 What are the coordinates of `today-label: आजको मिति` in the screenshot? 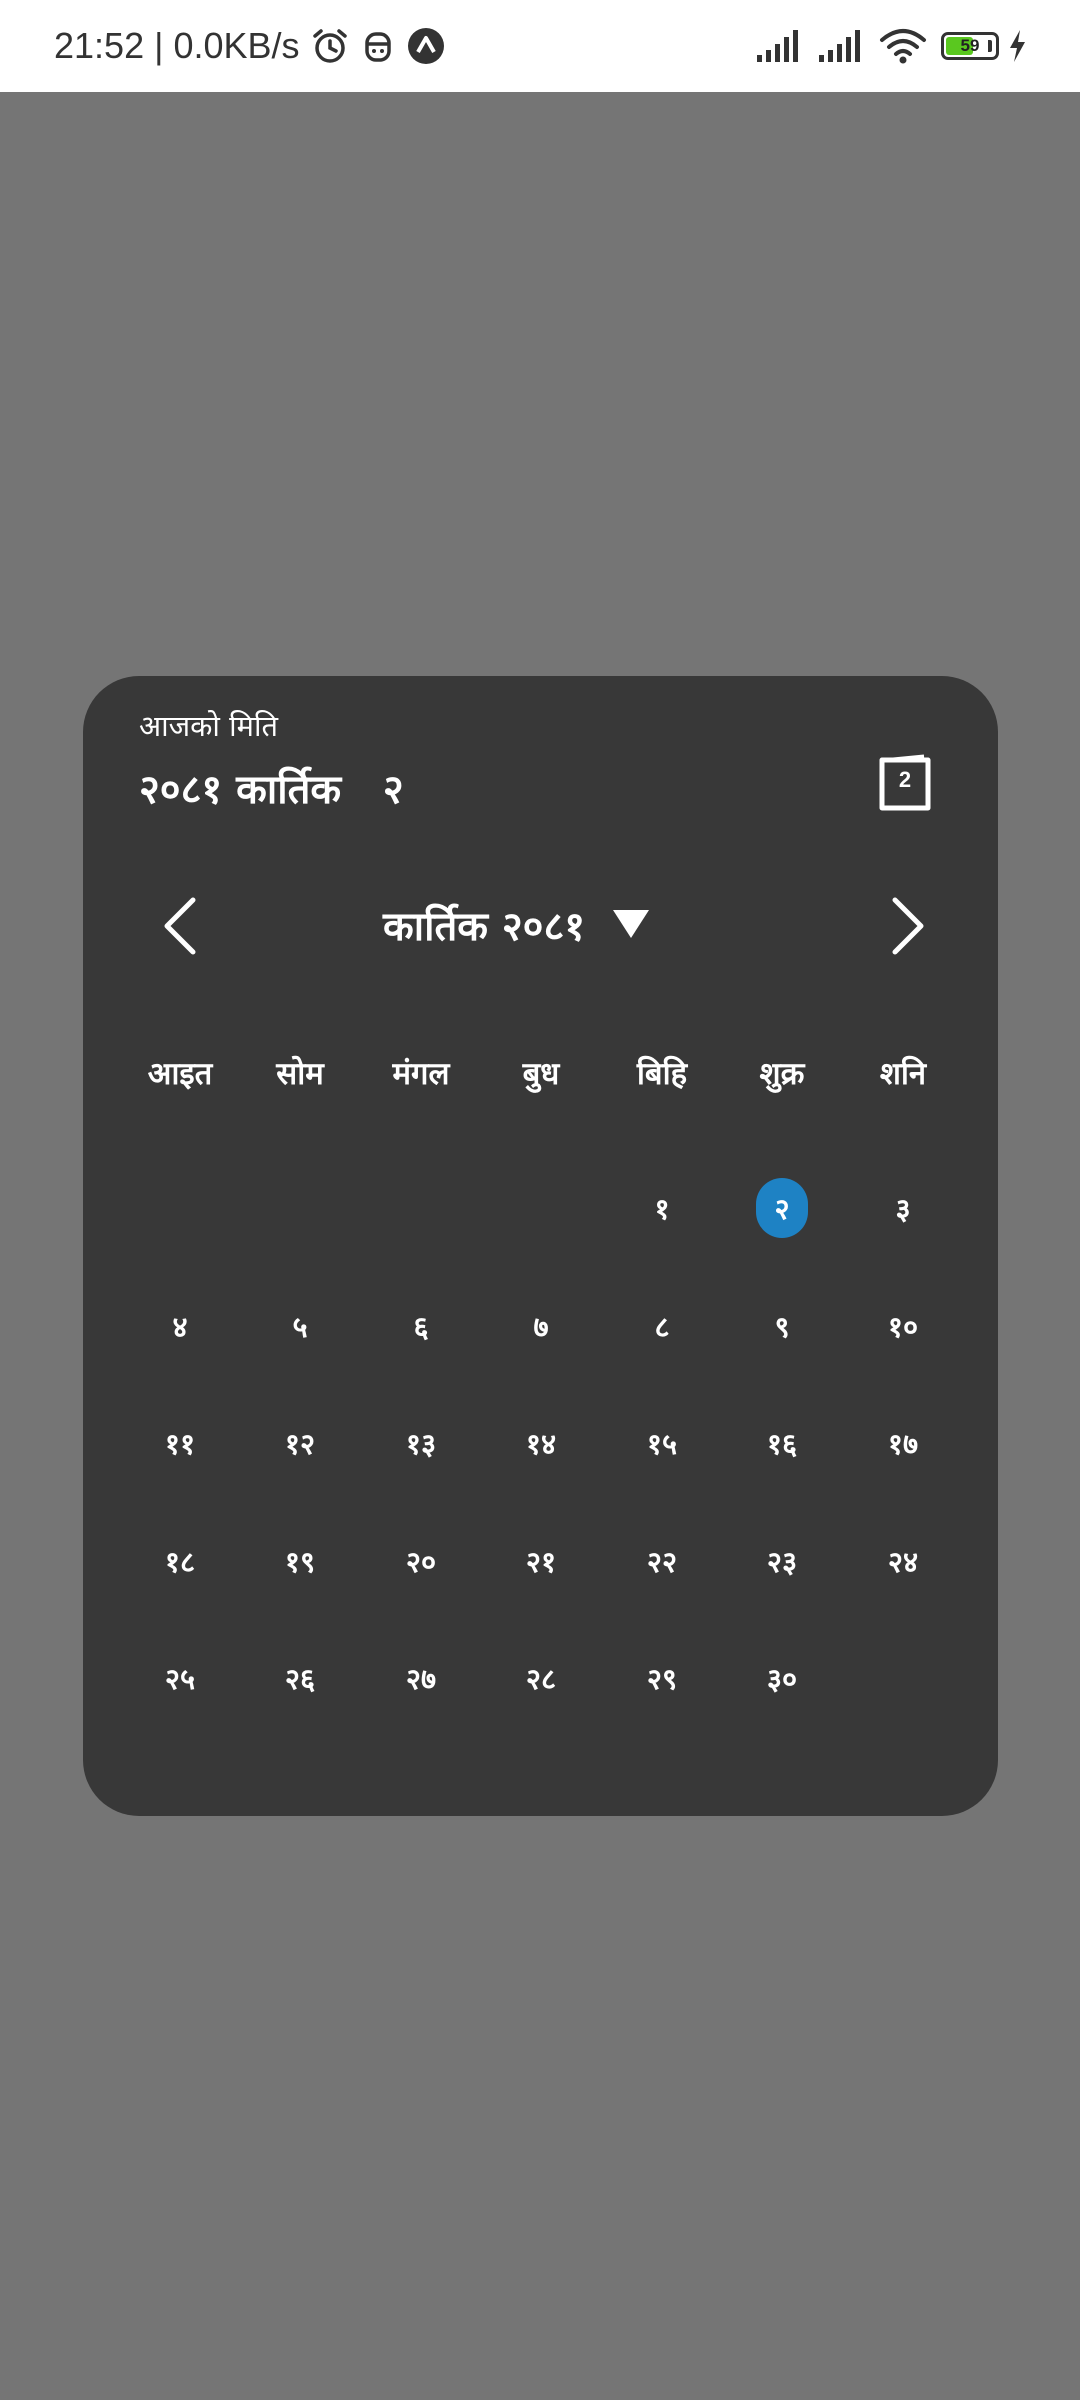 It's located at (209, 726).